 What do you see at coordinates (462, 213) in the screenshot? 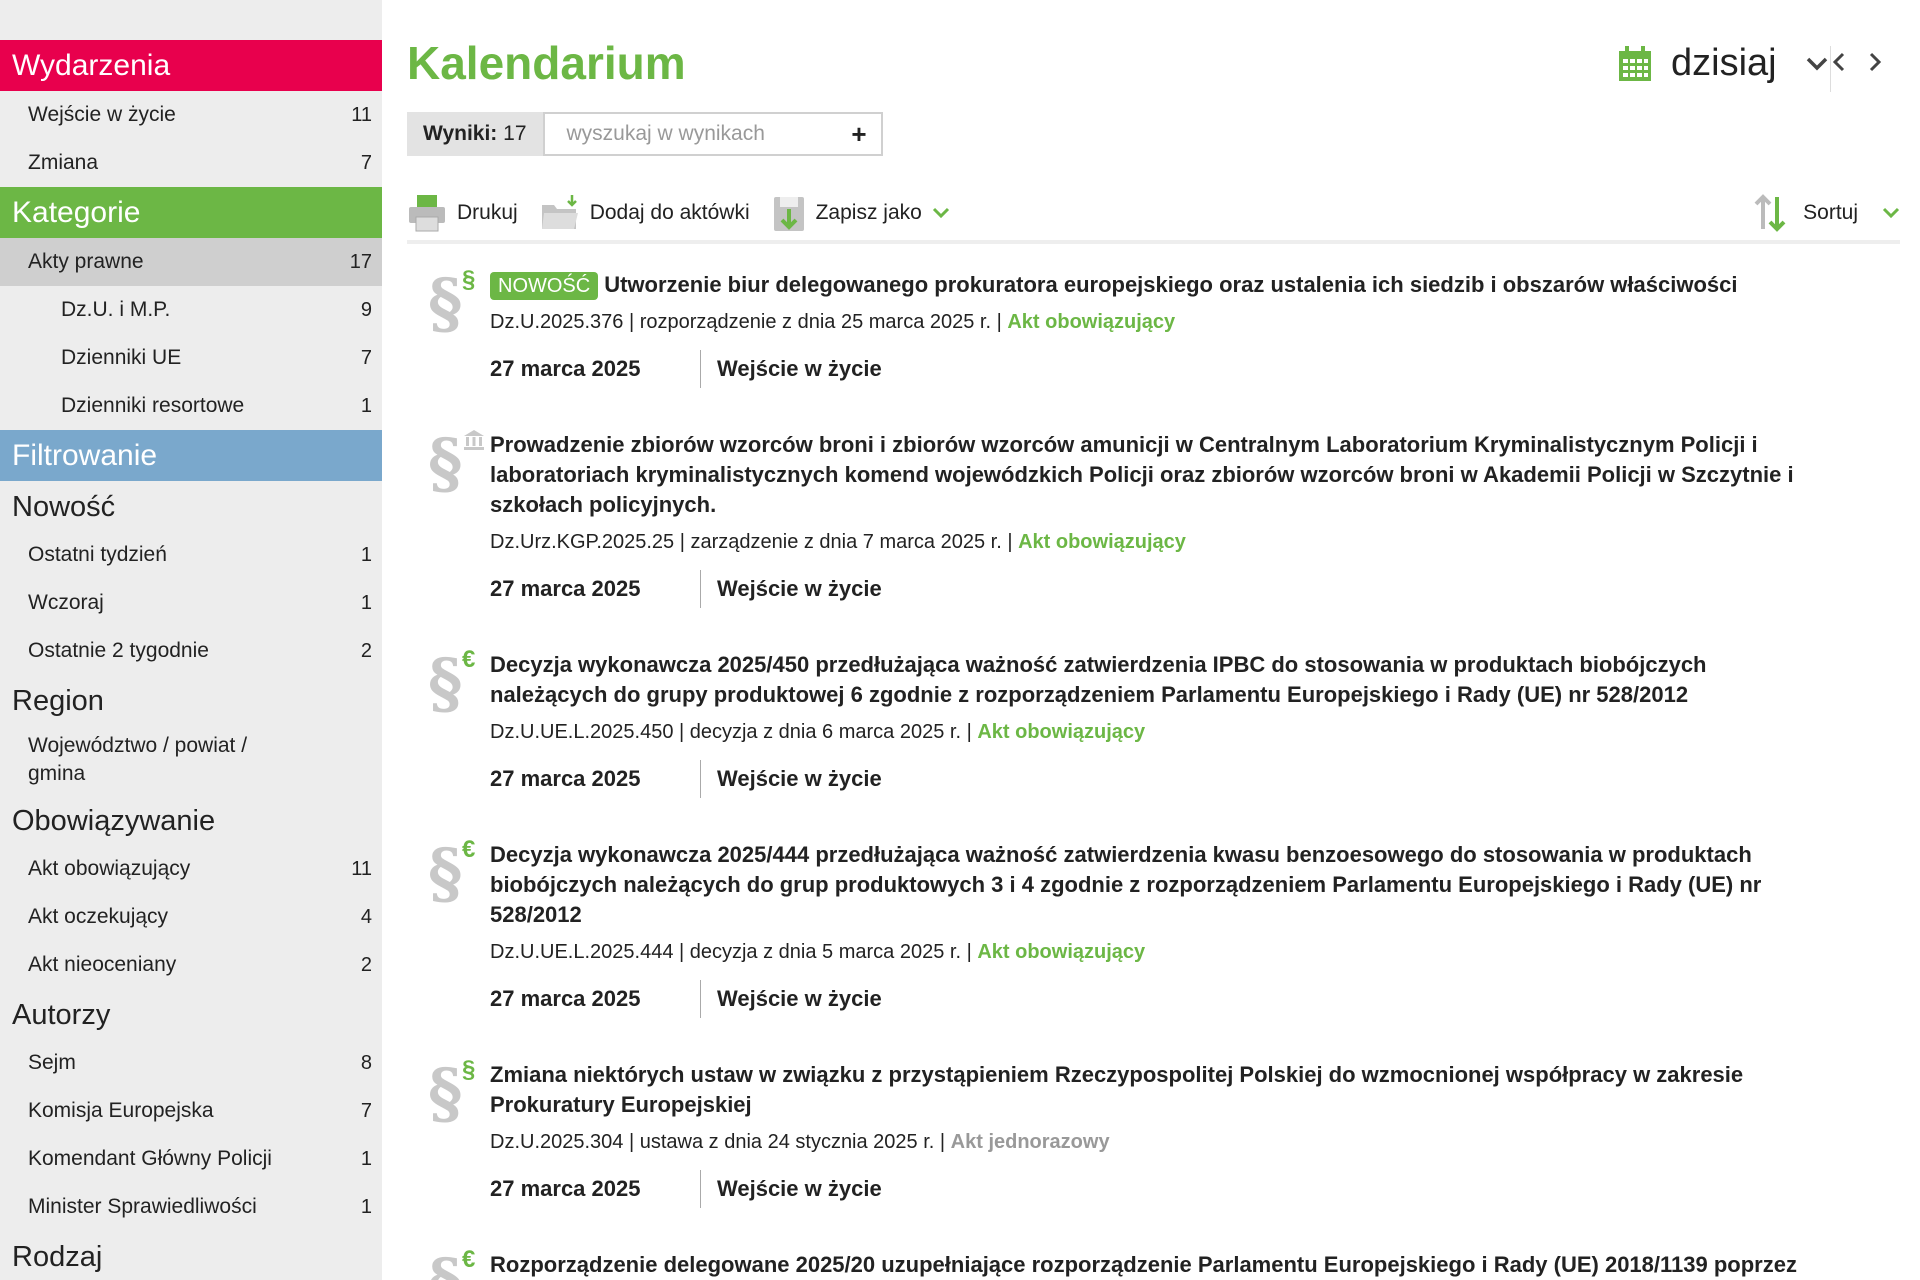
I see `print-button: Drukuj` at bounding box center [462, 213].